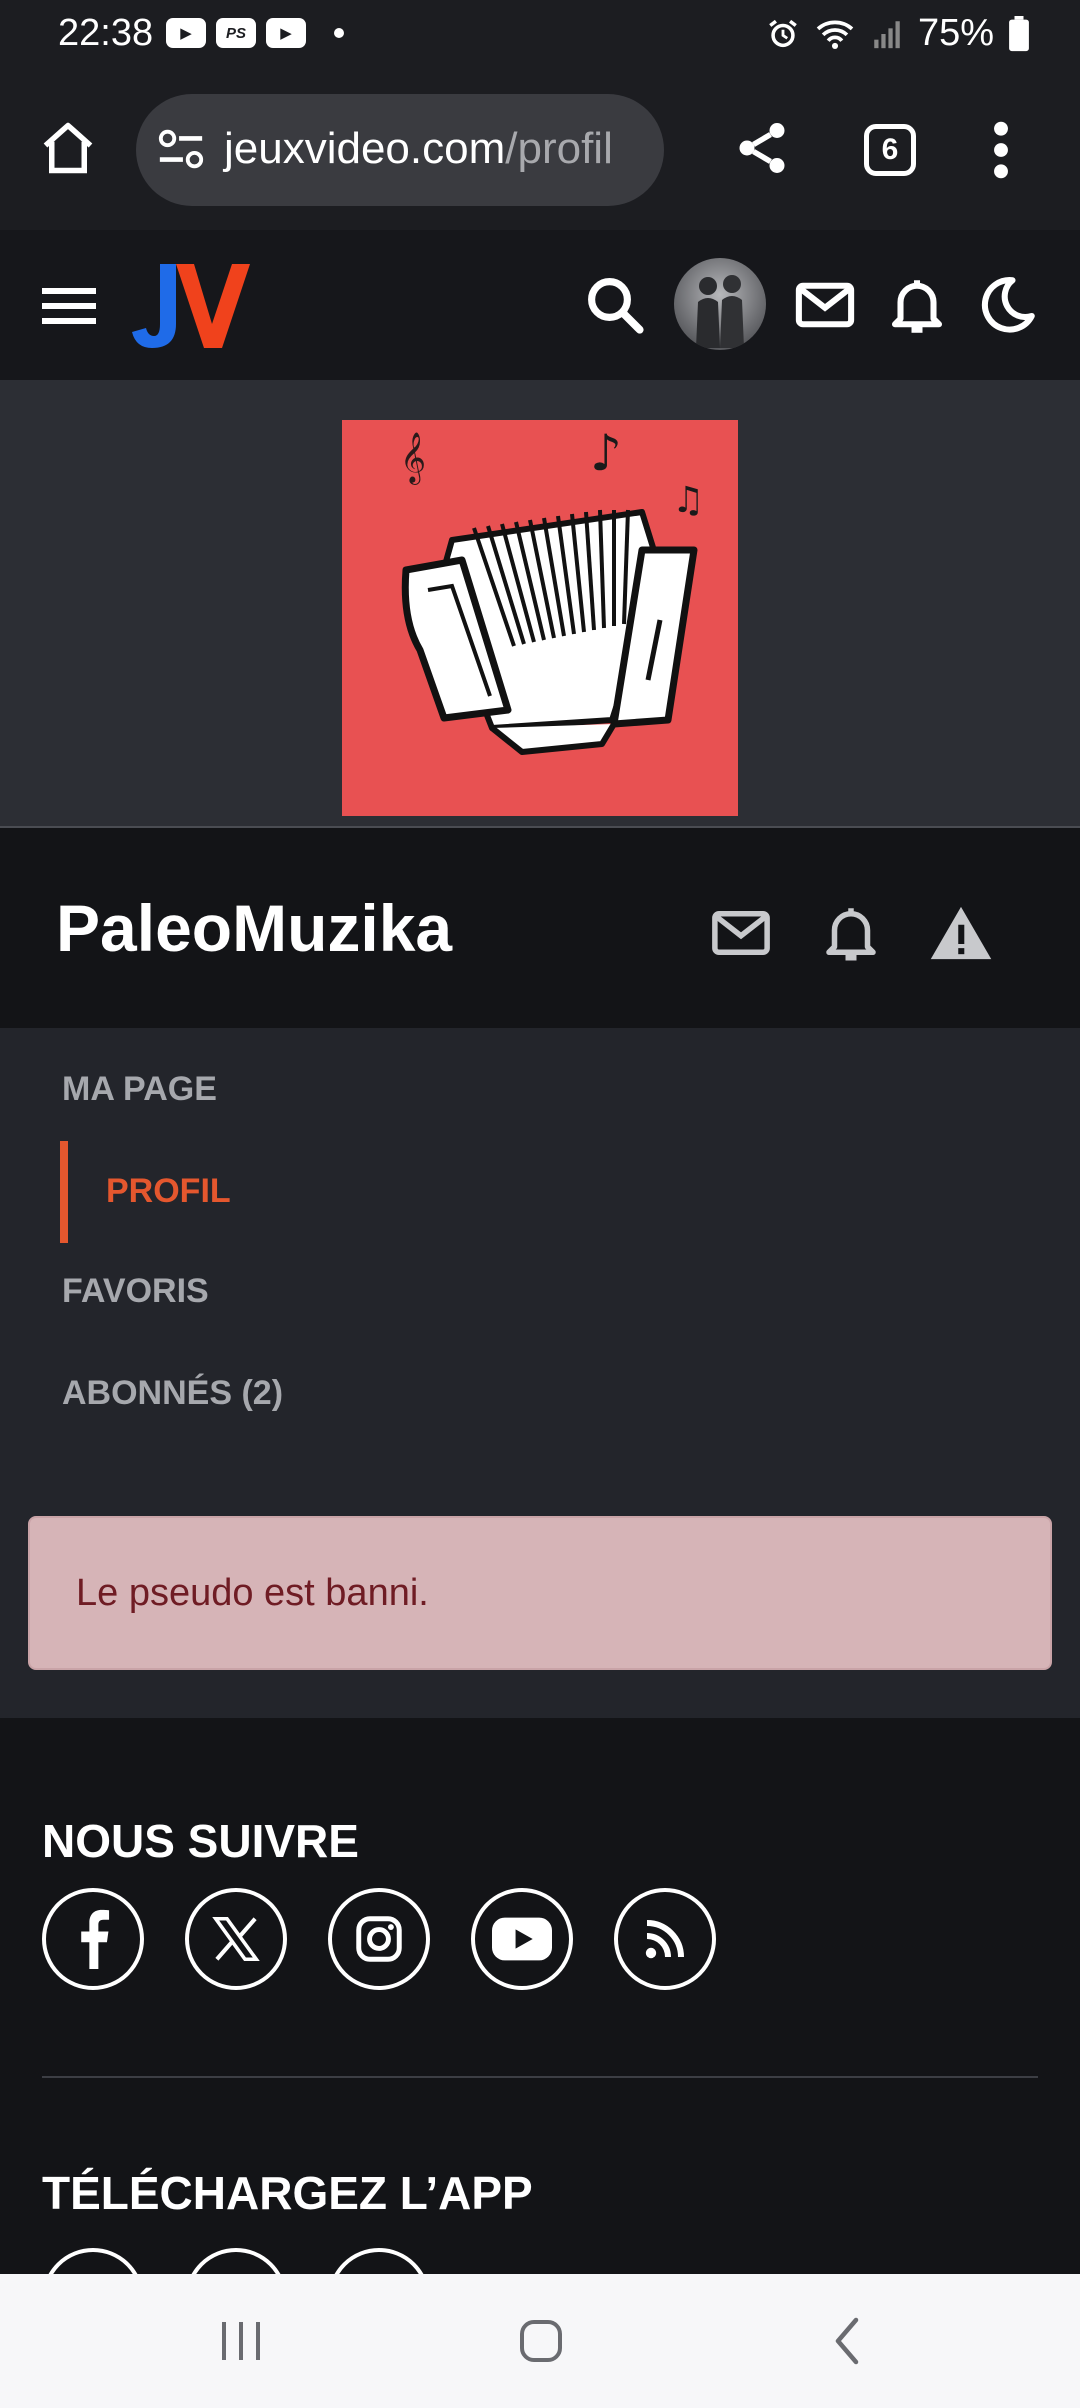 The image size is (1080, 2408). I want to click on rss-icon, so click(665, 1939).